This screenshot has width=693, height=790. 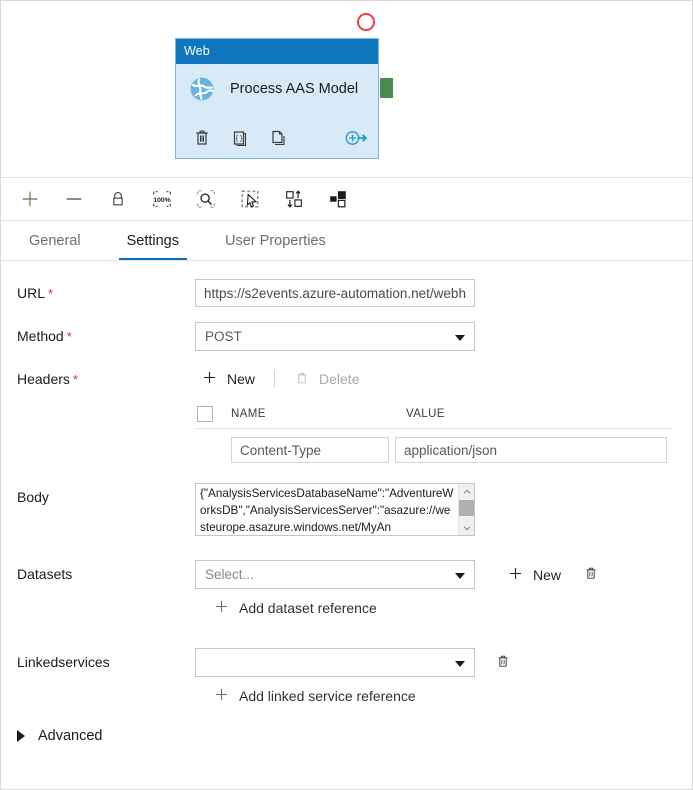 I want to click on activity-card-web: Web Process AAS Model {}, so click(x=277, y=98).